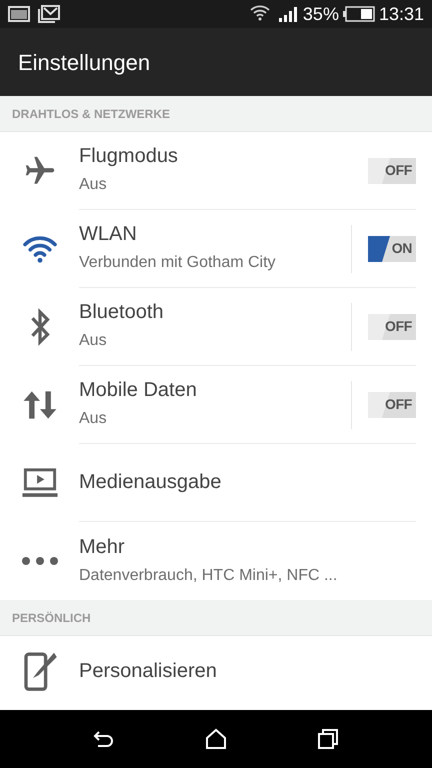 This screenshot has width=432, height=768. I want to click on up-down-arrows-icon, so click(40, 405).